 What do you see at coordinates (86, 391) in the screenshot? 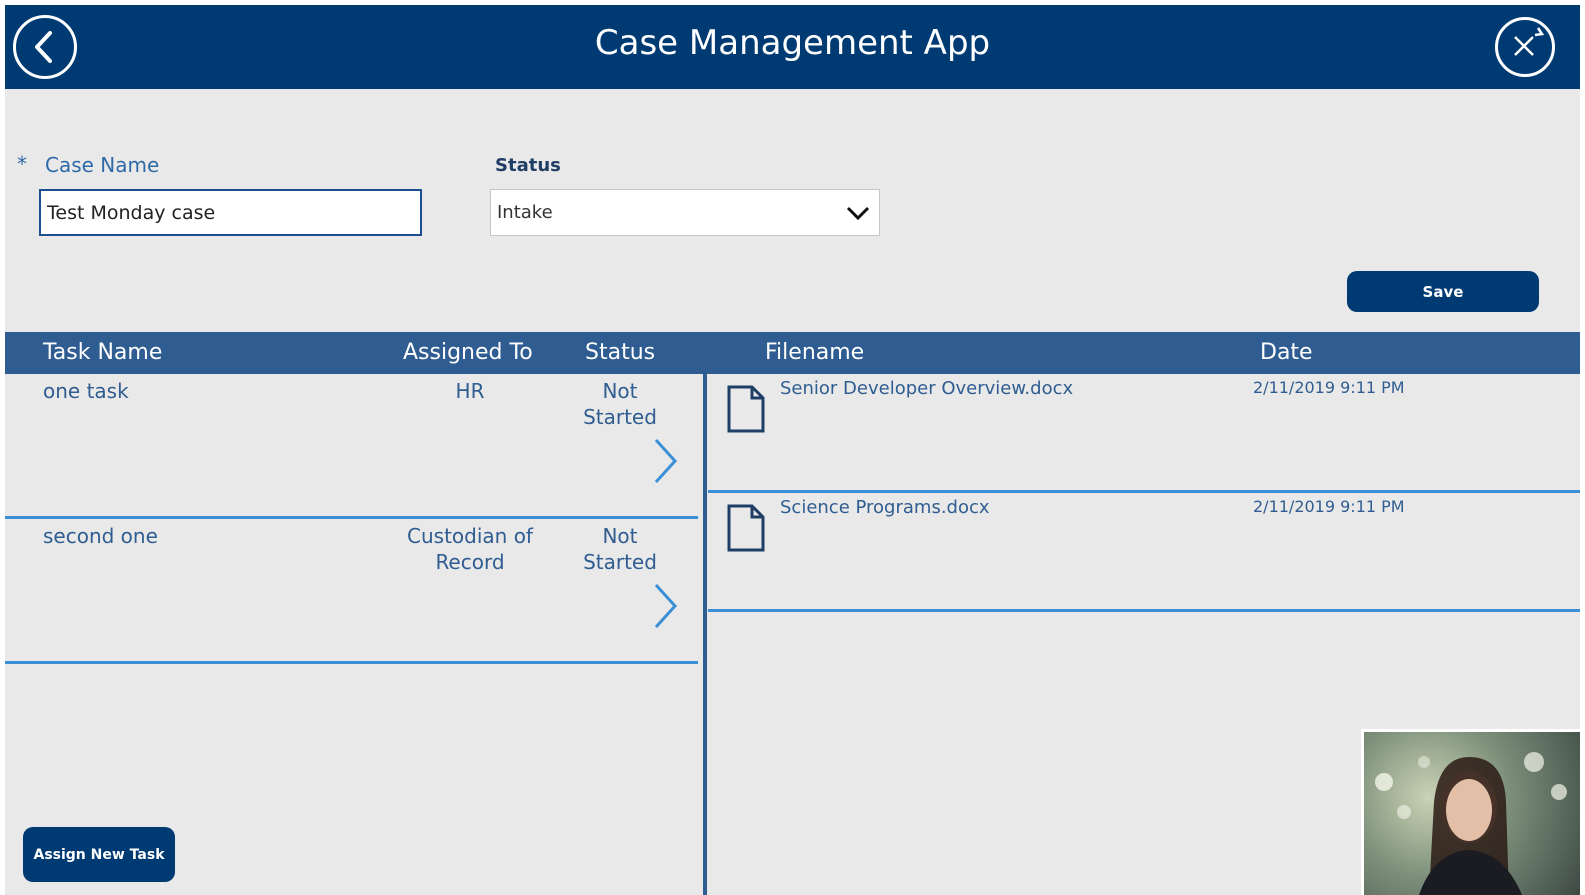
I see `task-name: one task` at bounding box center [86, 391].